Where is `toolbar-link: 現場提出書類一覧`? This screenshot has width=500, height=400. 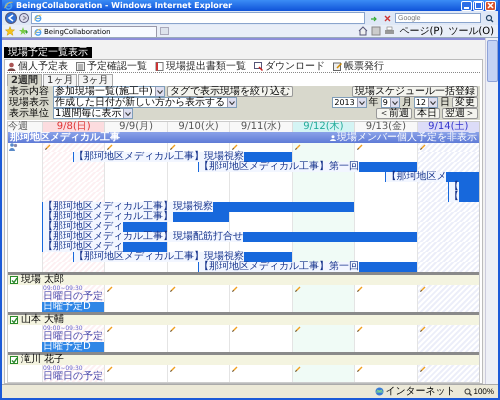
toolbar-link: 現場提出書類一覧 is located at coordinates (200, 66).